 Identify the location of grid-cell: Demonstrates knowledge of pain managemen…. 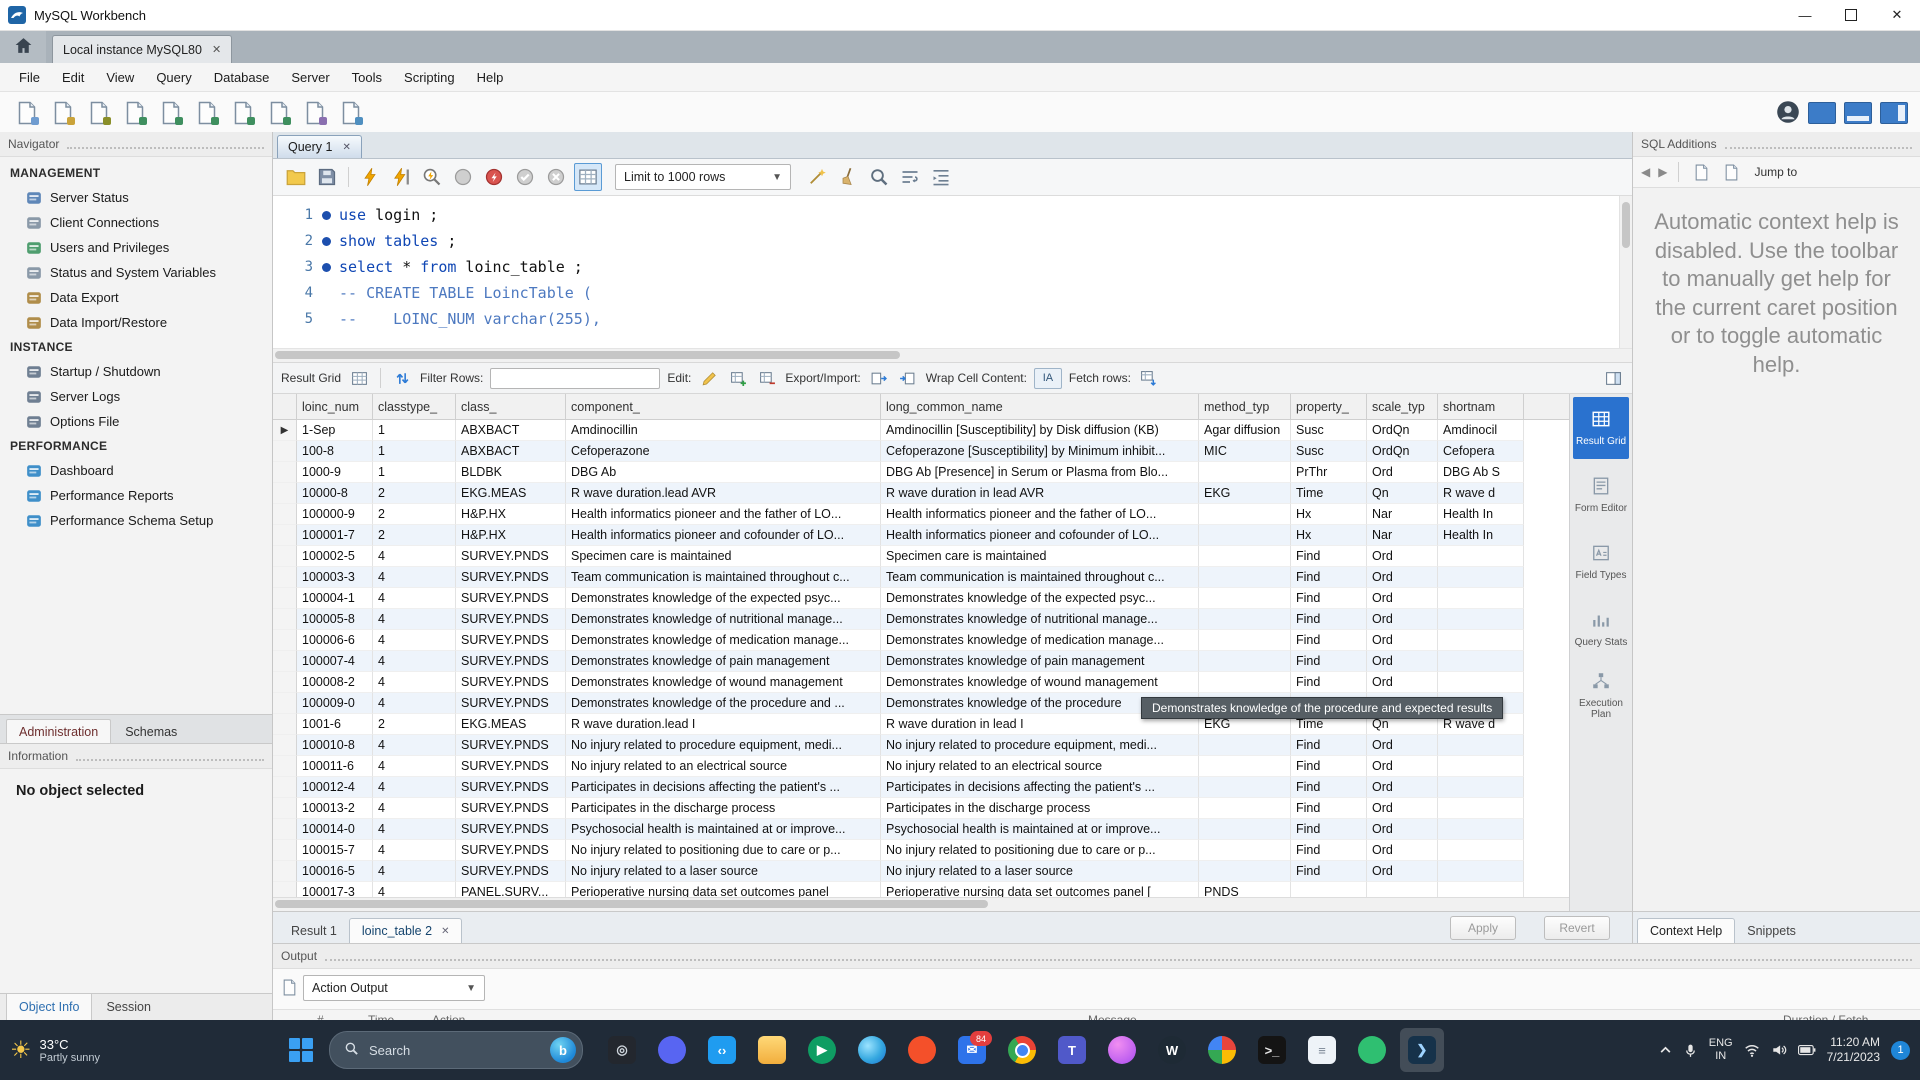
(723, 661).